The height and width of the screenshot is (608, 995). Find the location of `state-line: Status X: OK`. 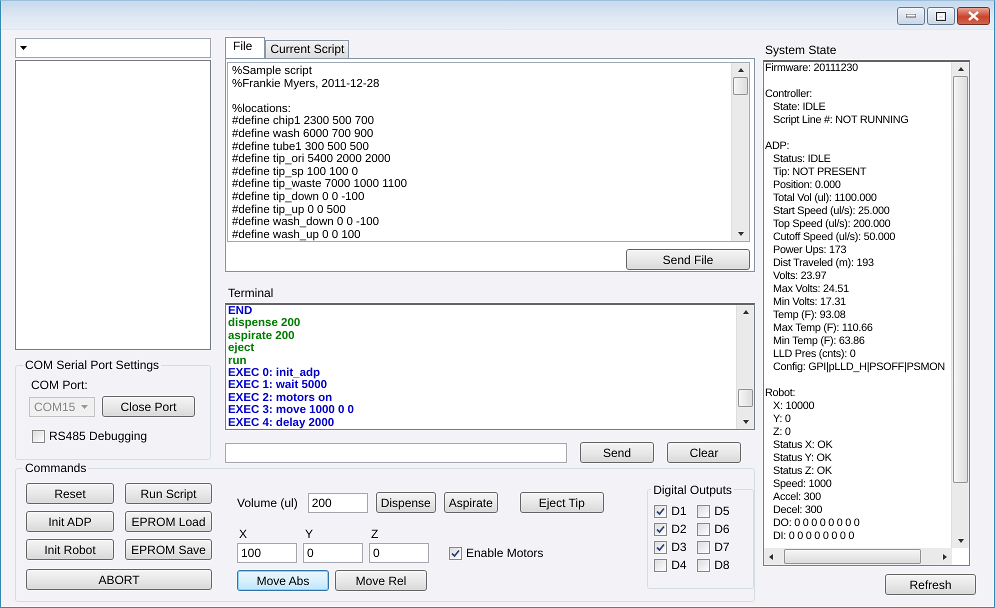

state-line: Status X: OK is located at coordinates (803, 445).